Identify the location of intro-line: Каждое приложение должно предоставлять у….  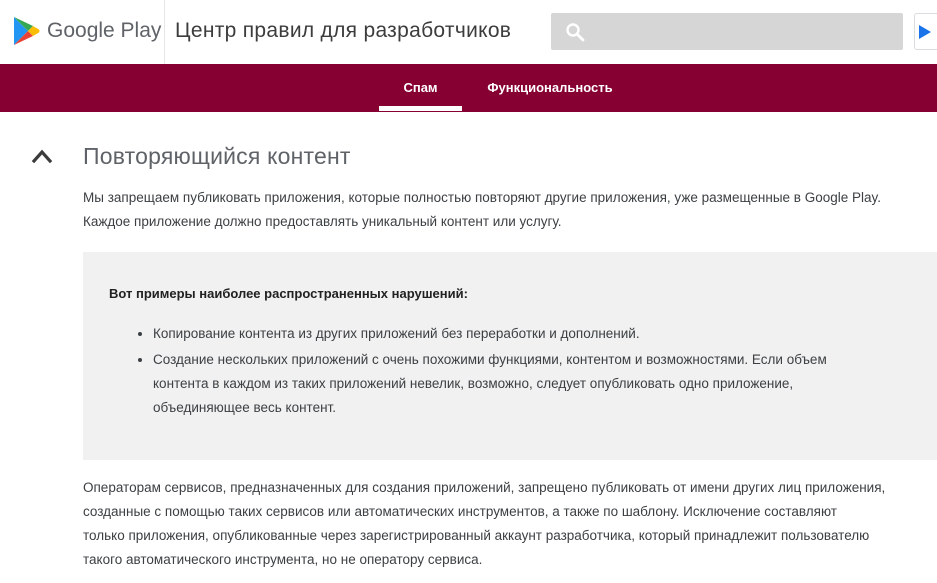
(322, 221).